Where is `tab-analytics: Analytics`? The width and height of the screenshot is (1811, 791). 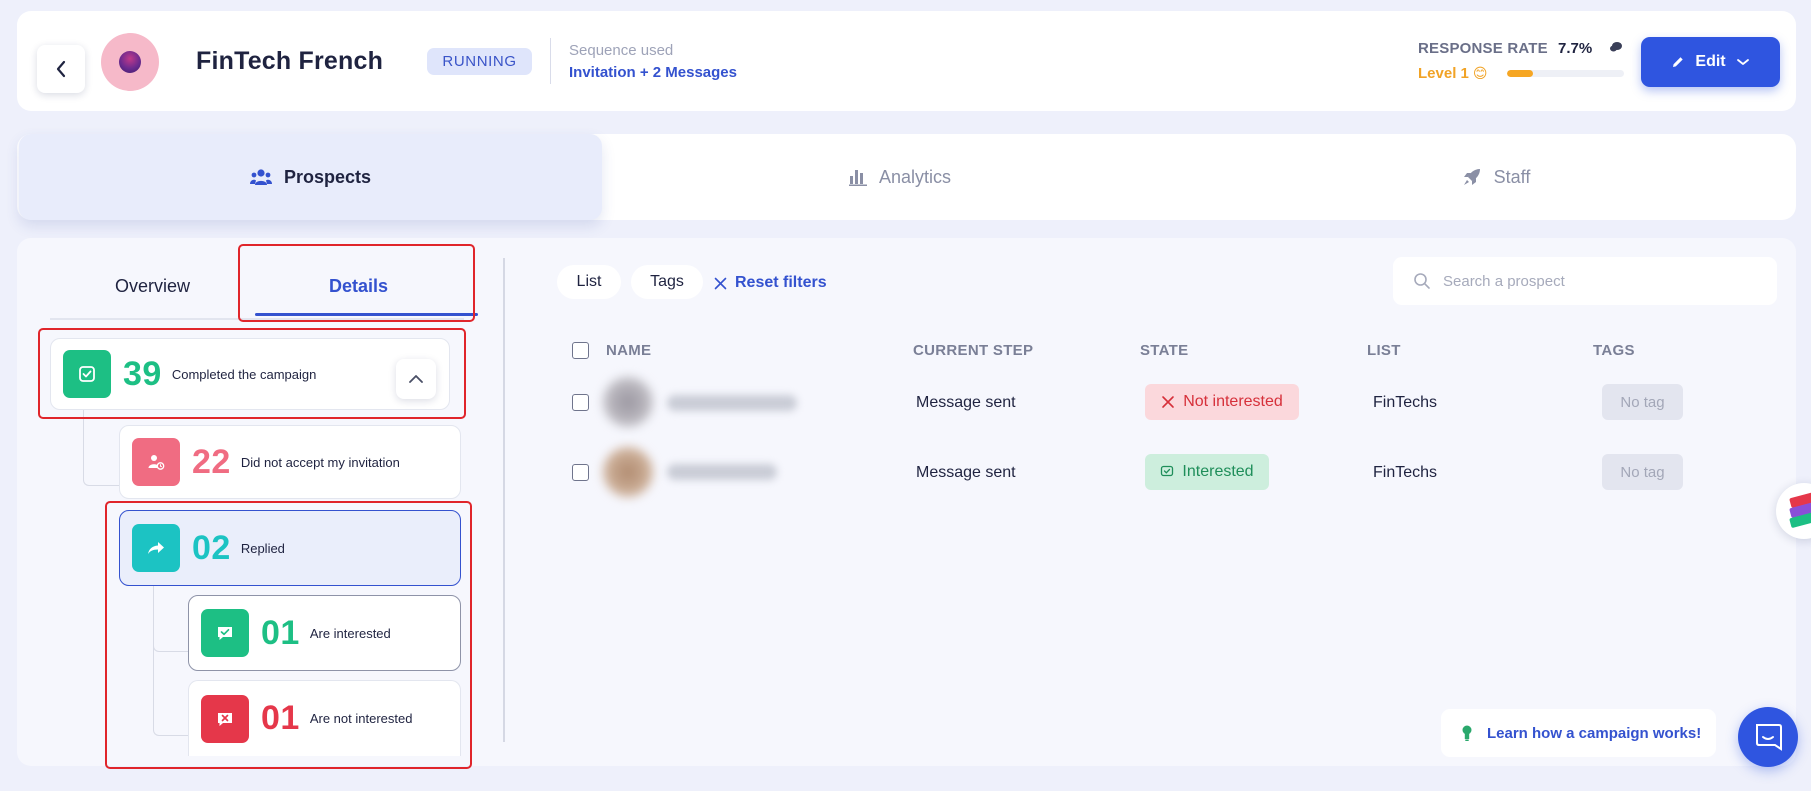
tab-analytics: Analytics is located at coordinates (900, 177).